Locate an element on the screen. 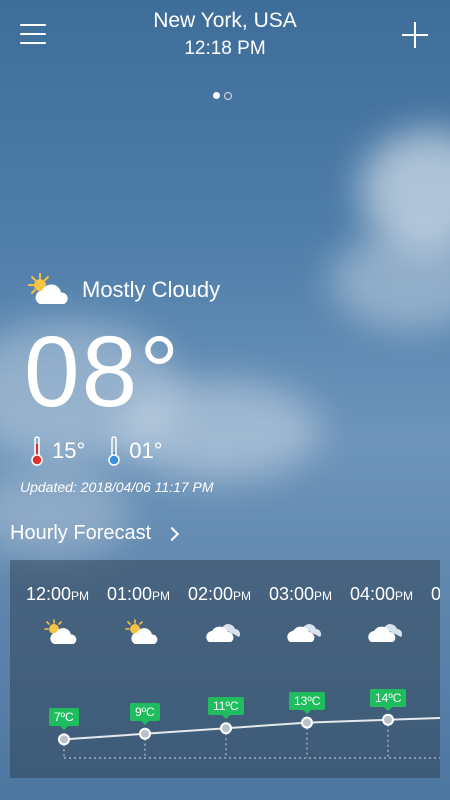  current-condition: Mostly Cloudy is located at coordinates (123, 290).